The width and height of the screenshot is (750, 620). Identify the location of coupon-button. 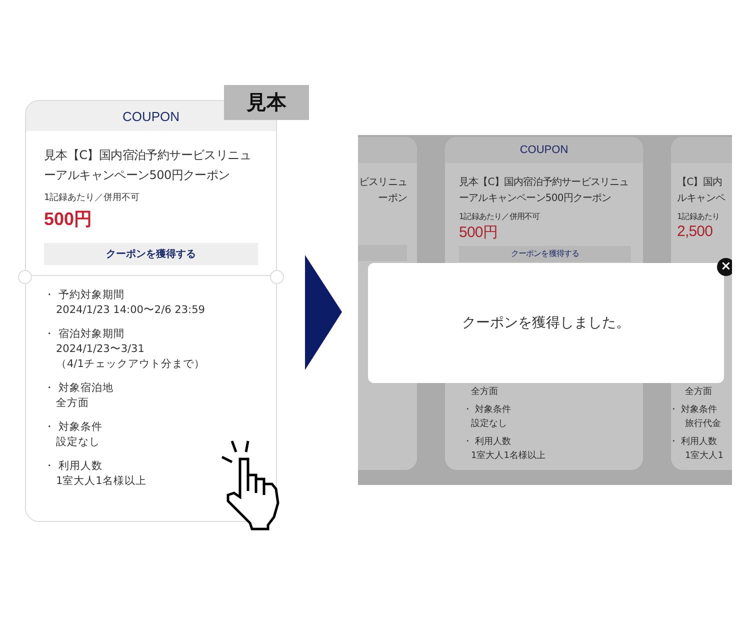
(382, 253).